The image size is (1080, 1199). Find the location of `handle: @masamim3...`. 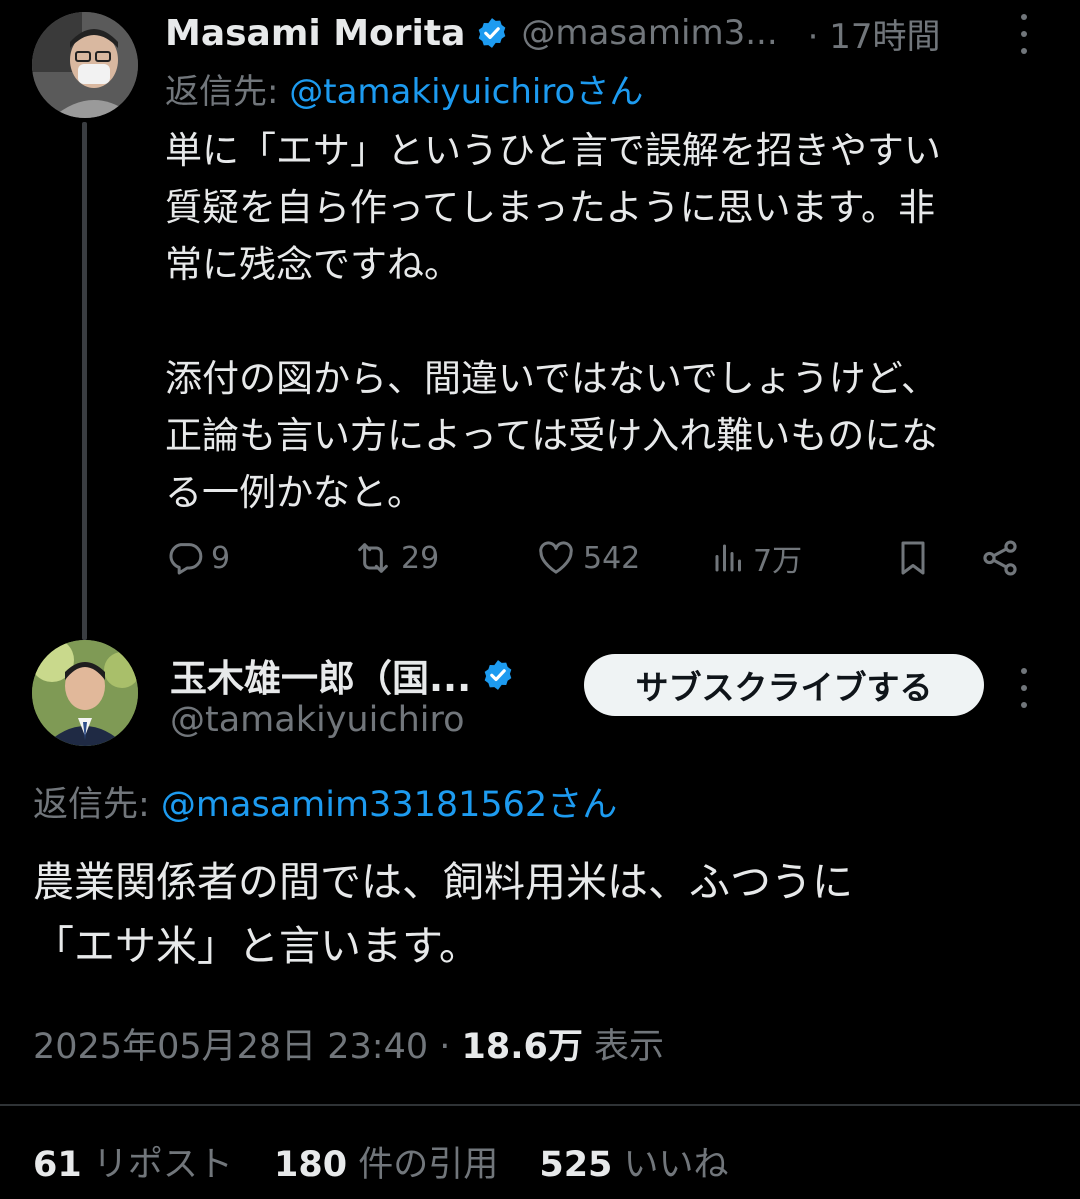

handle: @masamim3... is located at coordinates (649, 33).